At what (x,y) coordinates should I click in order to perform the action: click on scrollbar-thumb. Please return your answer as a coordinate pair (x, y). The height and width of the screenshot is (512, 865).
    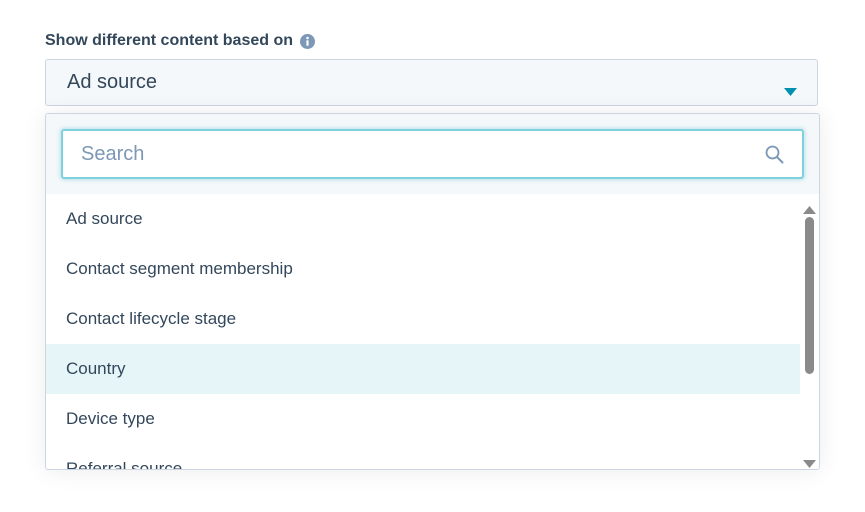
    Looking at the image, I should click on (809, 295).